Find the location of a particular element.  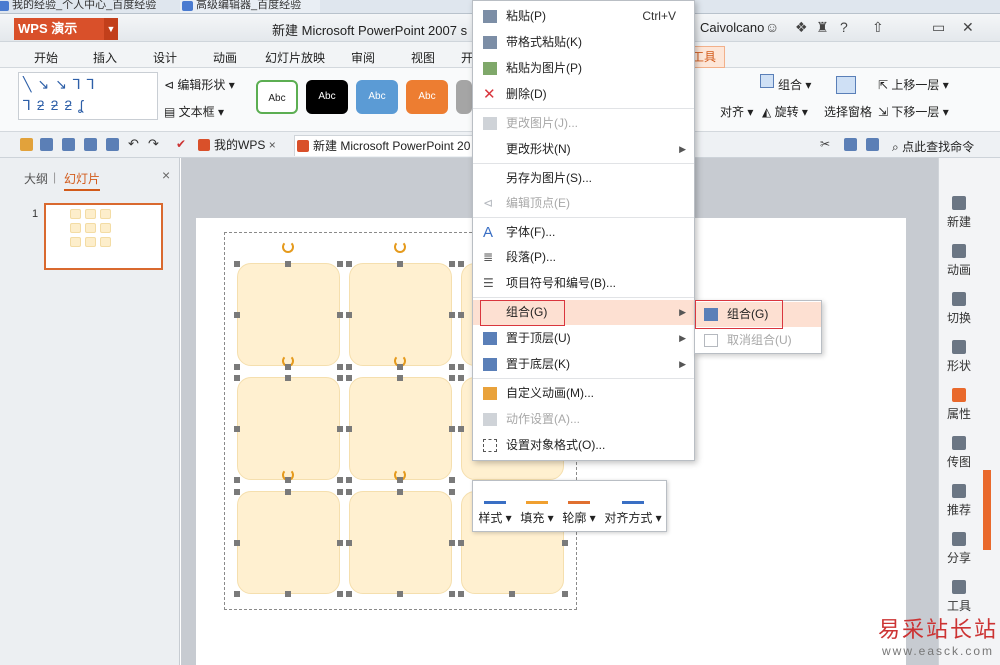

tab-view: 视图 is located at coordinates (423, 57).